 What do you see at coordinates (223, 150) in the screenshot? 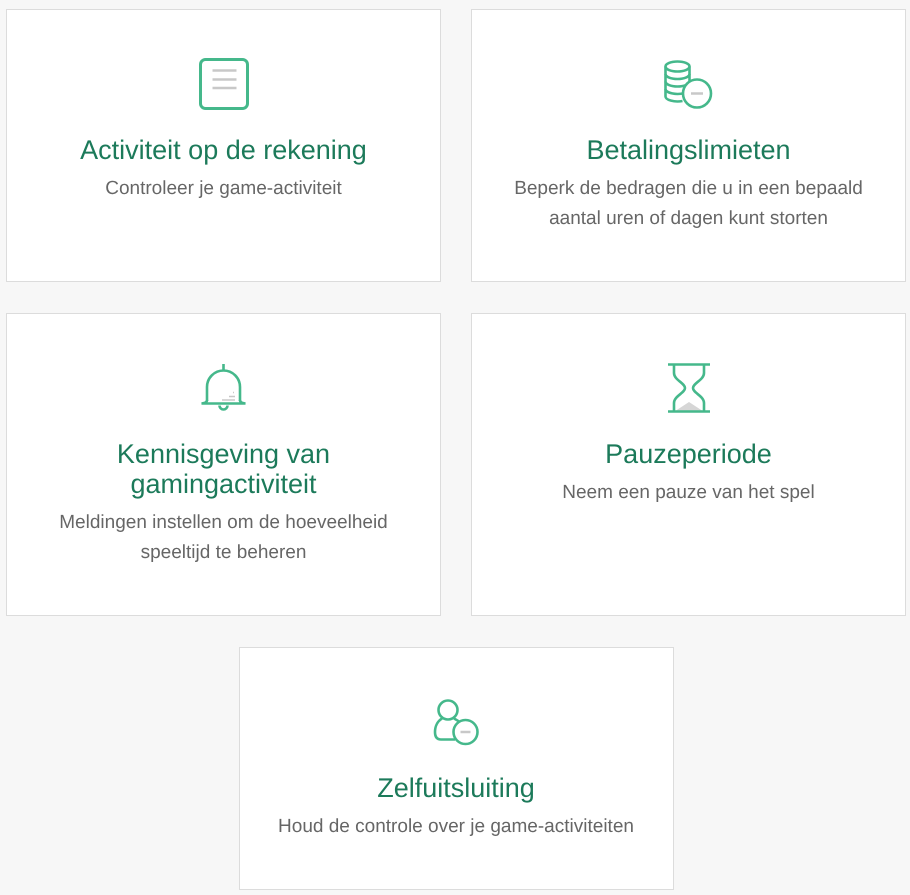
I see `card-title: Activiteit op de rekening` at bounding box center [223, 150].